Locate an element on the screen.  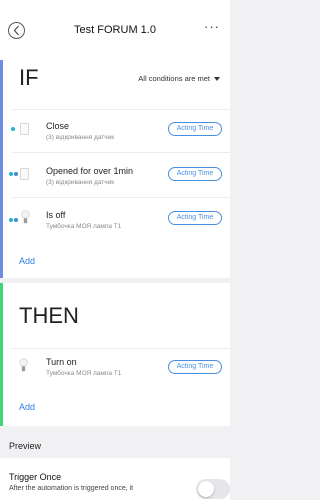
more-options-button: ··· is located at coordinates (212, 26).